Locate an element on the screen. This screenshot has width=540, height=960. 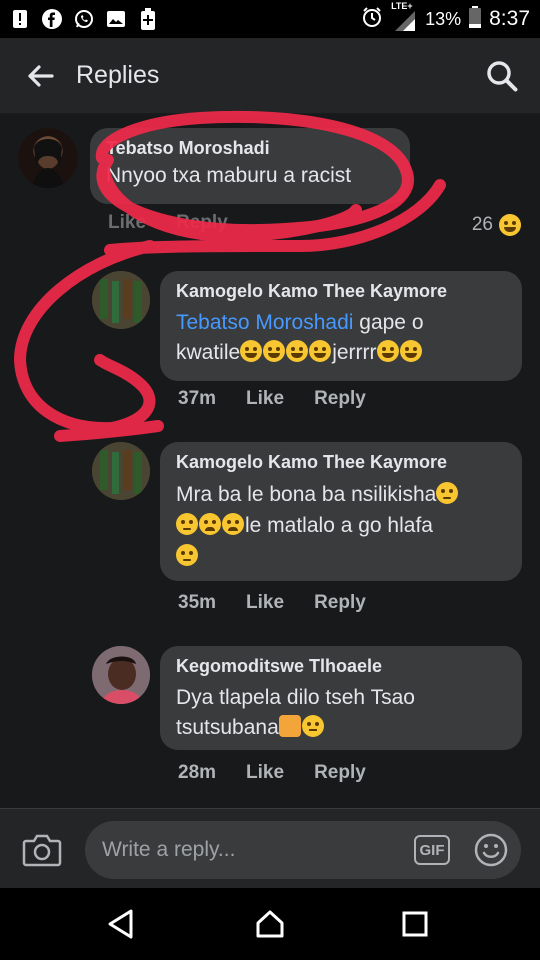
alert-icon is located at coordinates (20, 19).